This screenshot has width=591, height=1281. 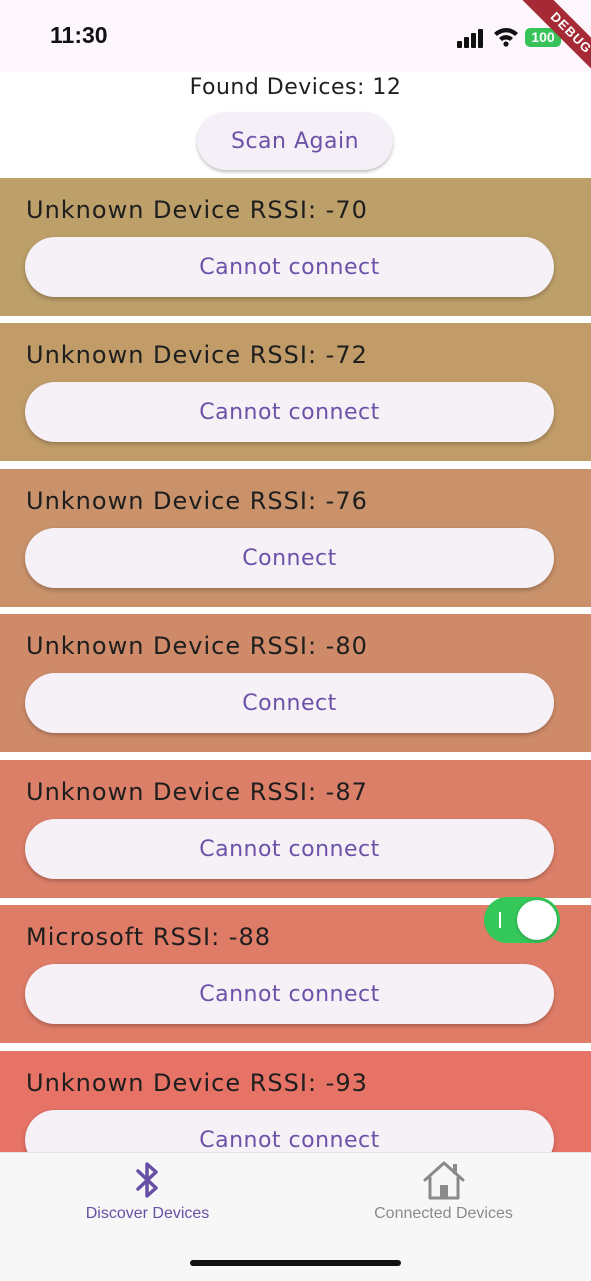 I want to click on device-card: Unknown Device RSSI: -93 Cannot connect, so click(x=295, y=1101).